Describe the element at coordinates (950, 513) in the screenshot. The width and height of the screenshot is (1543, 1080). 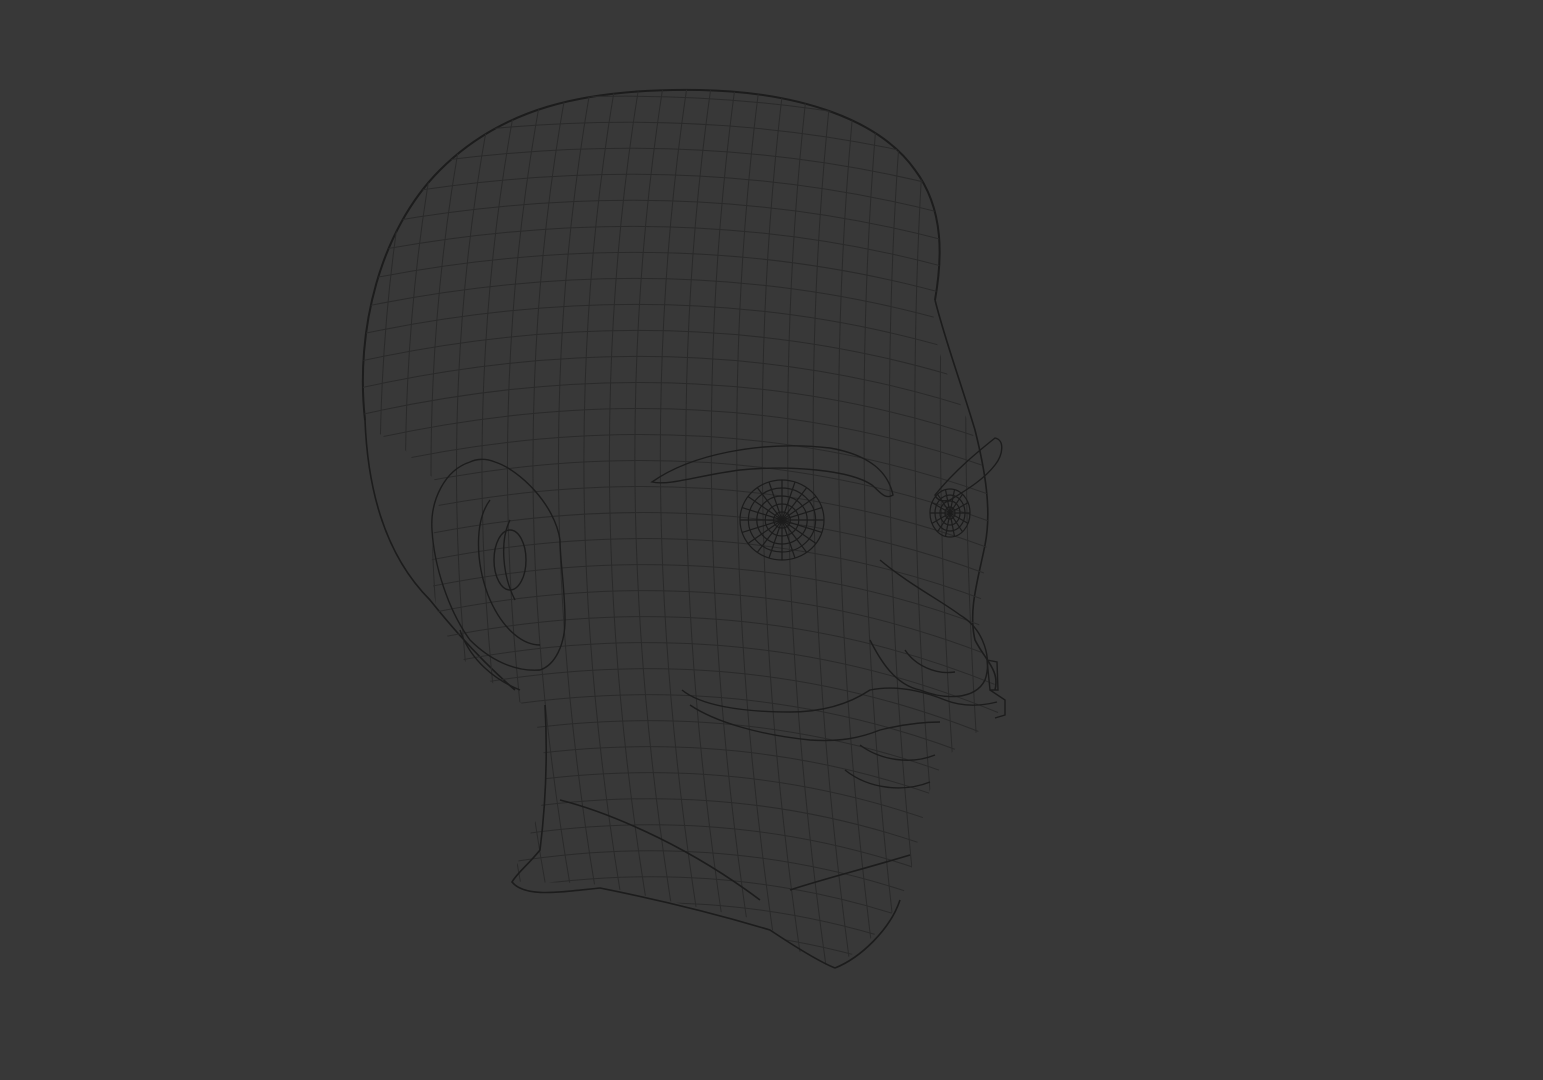
I see `eye-right` at that location.